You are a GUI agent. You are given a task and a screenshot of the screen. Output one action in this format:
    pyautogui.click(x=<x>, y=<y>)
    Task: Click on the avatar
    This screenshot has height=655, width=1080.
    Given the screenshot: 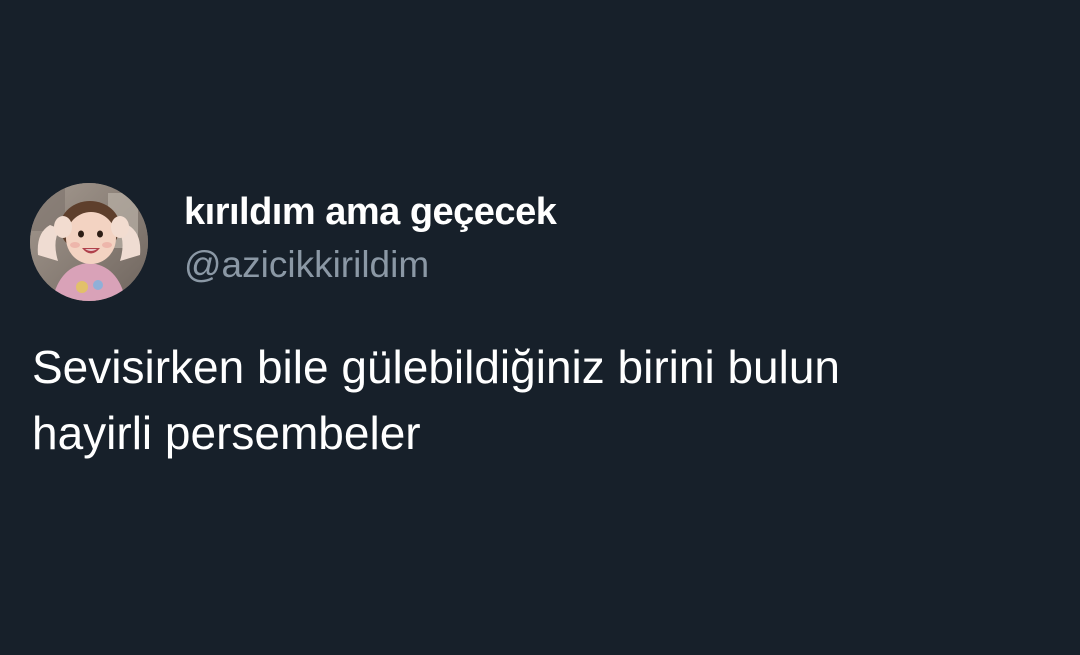 What is the action you would take?
    pyautogui.click(x=89, y=242)
    